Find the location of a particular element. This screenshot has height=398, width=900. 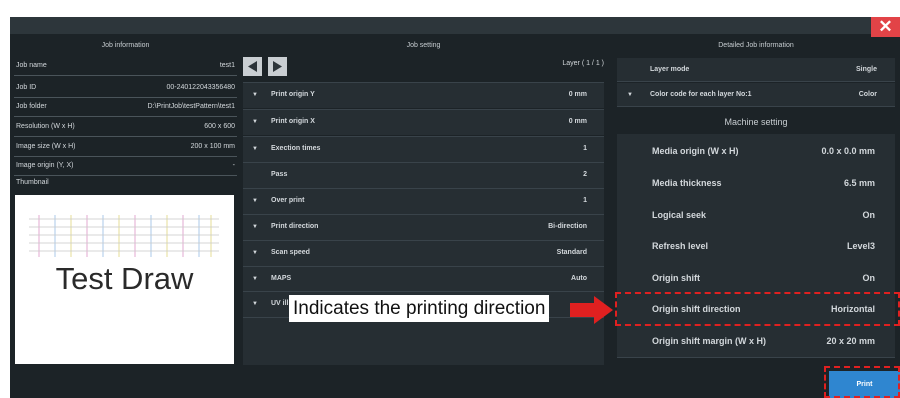

setting-value: Auto is located at coordinates (579, 278).